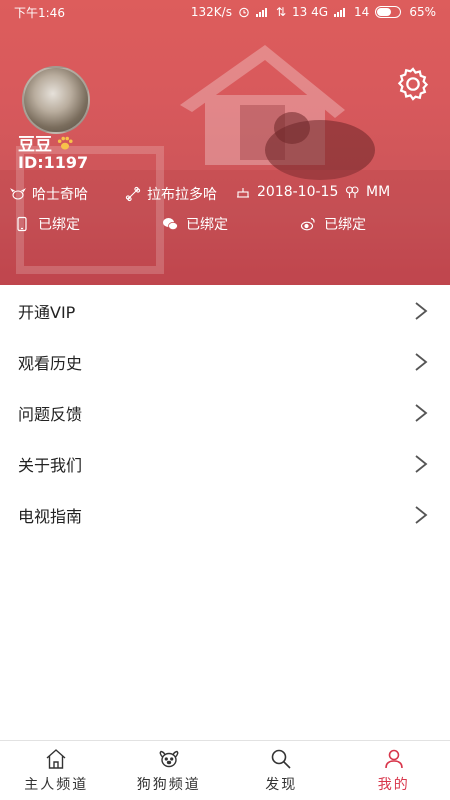 This screenshot has width=450, height=800. Describe the element at coordinates (35, 145) in the screenshot. I see `nickname-text: 豆豆` at that location.